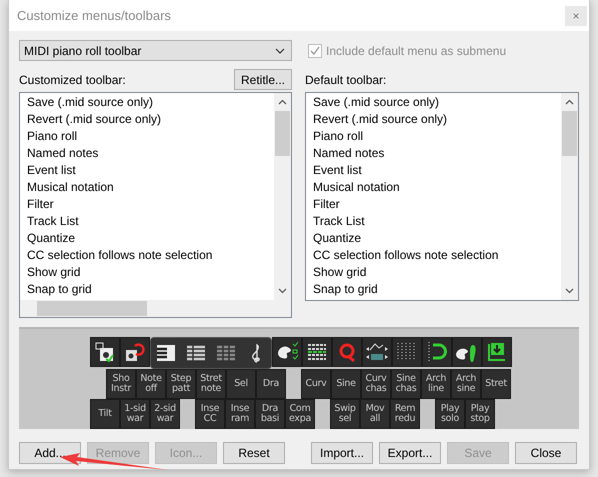  I want to click on toolbar-button: Swip sel, so click(345, 414).